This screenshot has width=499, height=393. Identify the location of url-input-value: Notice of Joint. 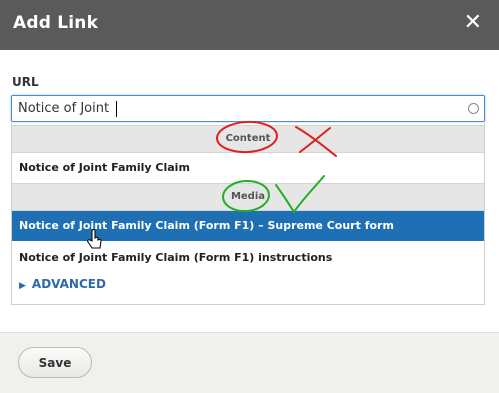
(63, 108).